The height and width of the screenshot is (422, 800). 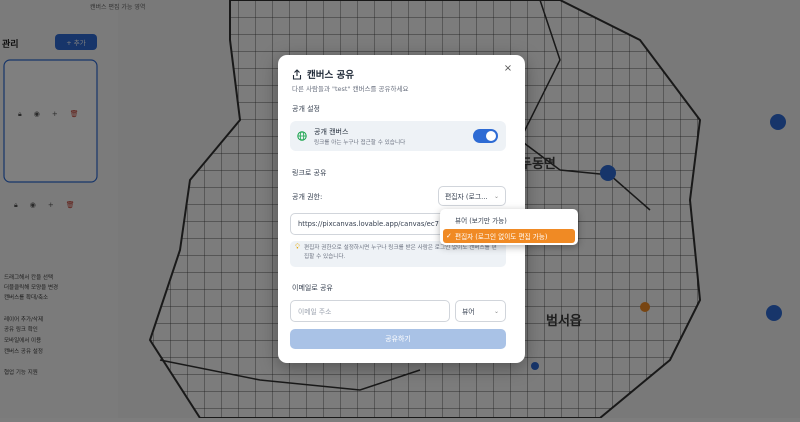 I want to click on email-share-label: 이메일로 공유, so click(x=312, y=288).